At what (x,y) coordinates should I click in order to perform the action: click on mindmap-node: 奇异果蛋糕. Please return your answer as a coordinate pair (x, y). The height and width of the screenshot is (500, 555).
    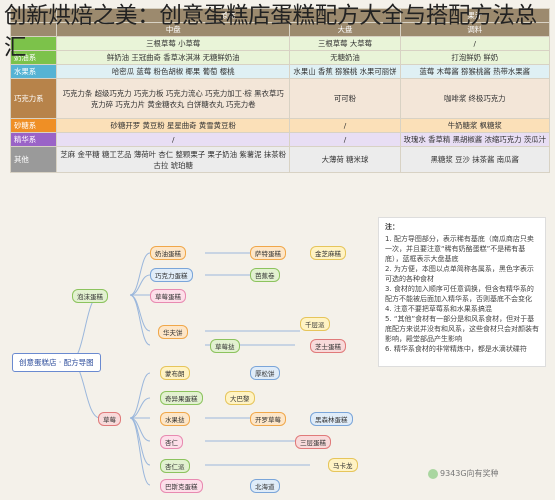
    Looking at the image, I should click on (181, 398).